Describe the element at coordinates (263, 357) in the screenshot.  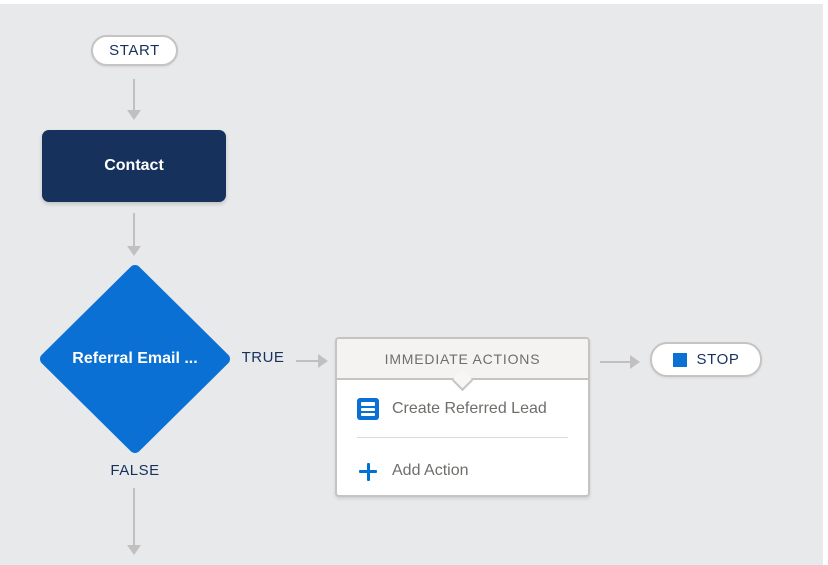
I see `true-branch-label: TRUE` at that location.